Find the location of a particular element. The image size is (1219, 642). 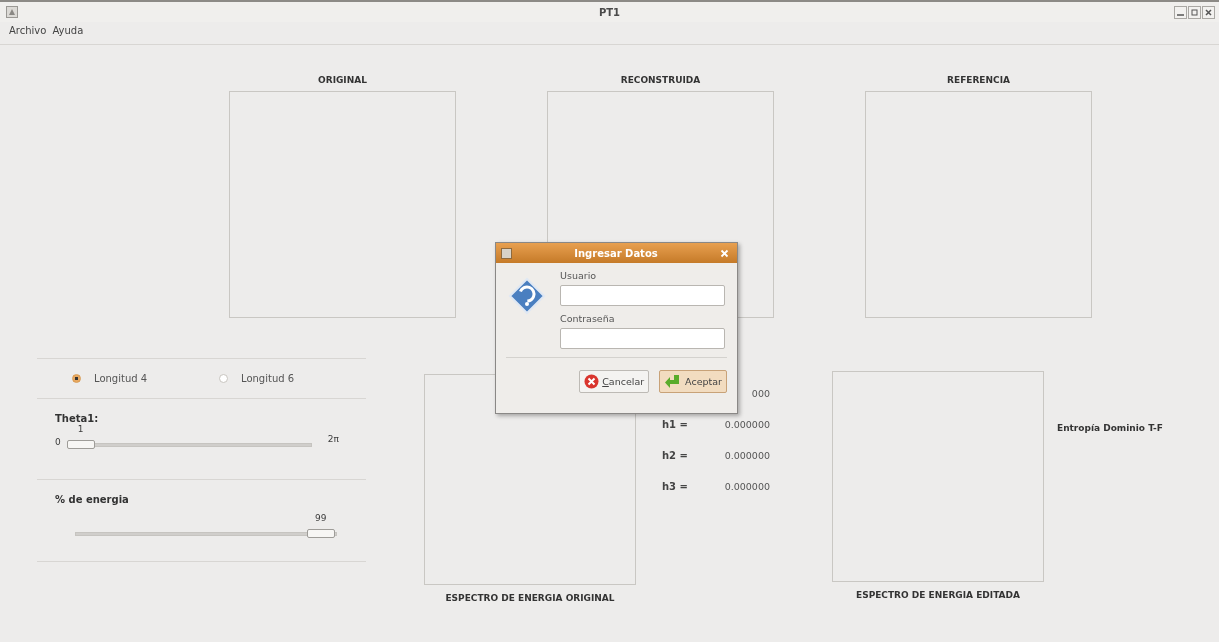

menu-item: Archivo is located at coordinates (28, 30).